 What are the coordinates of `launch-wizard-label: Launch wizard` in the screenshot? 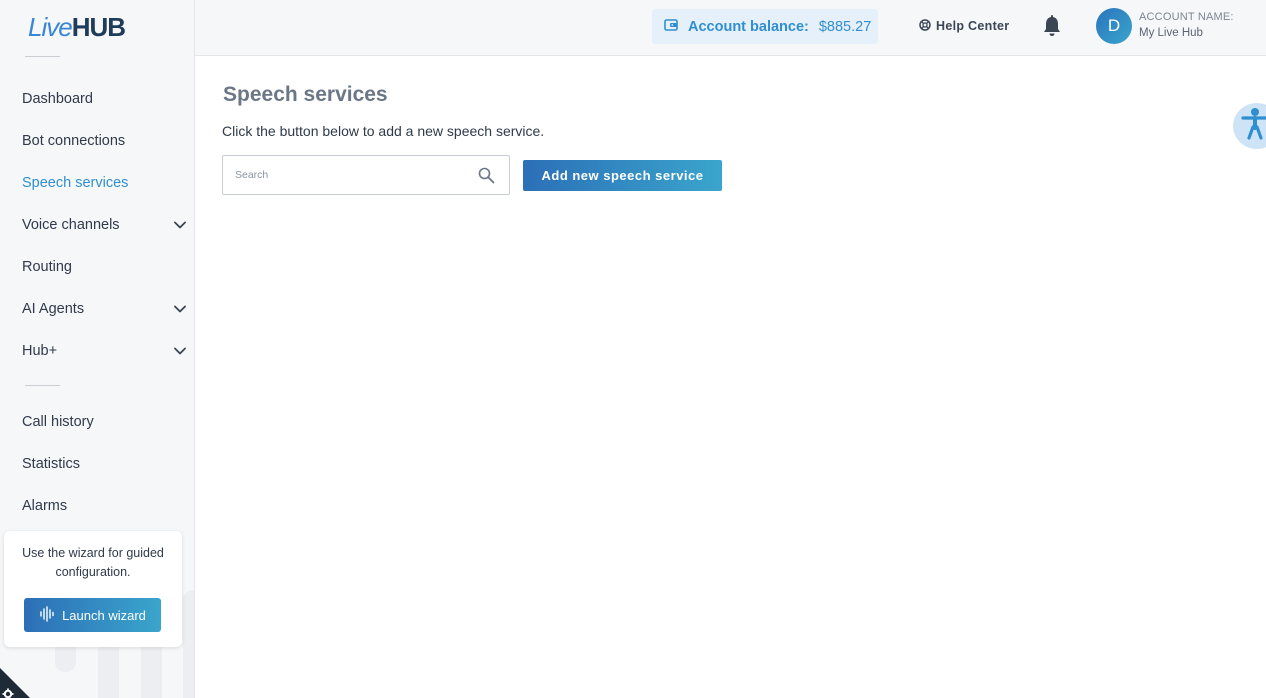 It's located at (104, 615).